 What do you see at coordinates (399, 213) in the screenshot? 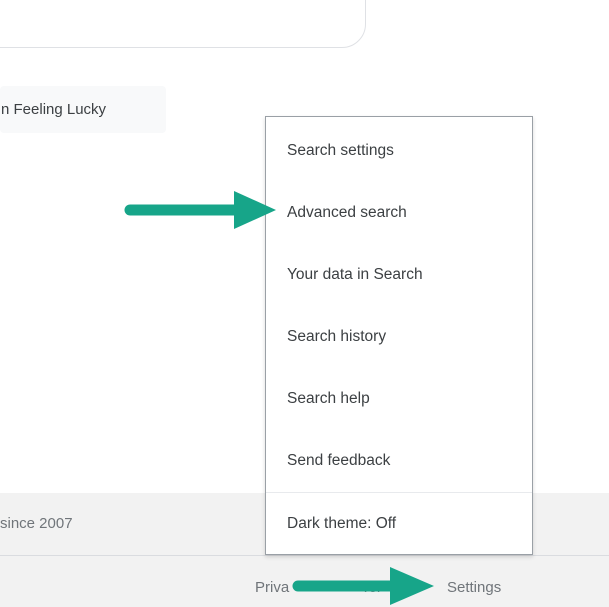
I see `menu-item-advanced-search: Advanced search` at bounding box center [399, 213].